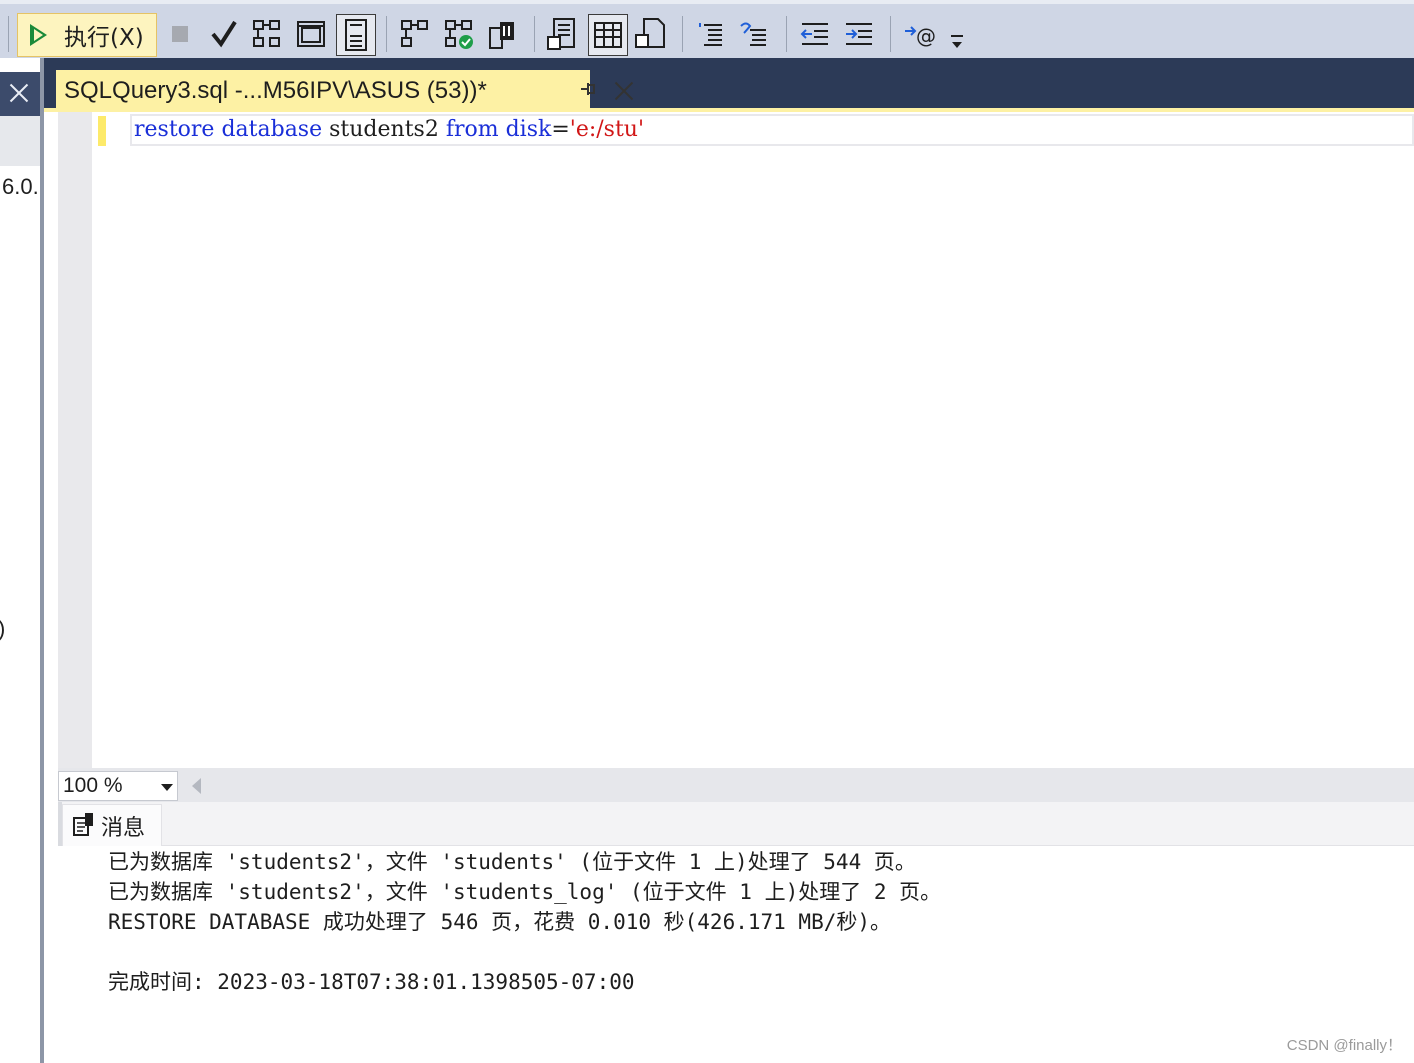 This screenshot has width=1414, height=1063. I want to click on tab-title: SQLQuery3.sql -...M56IPV\ASUS (53))*, so click(275, 90).